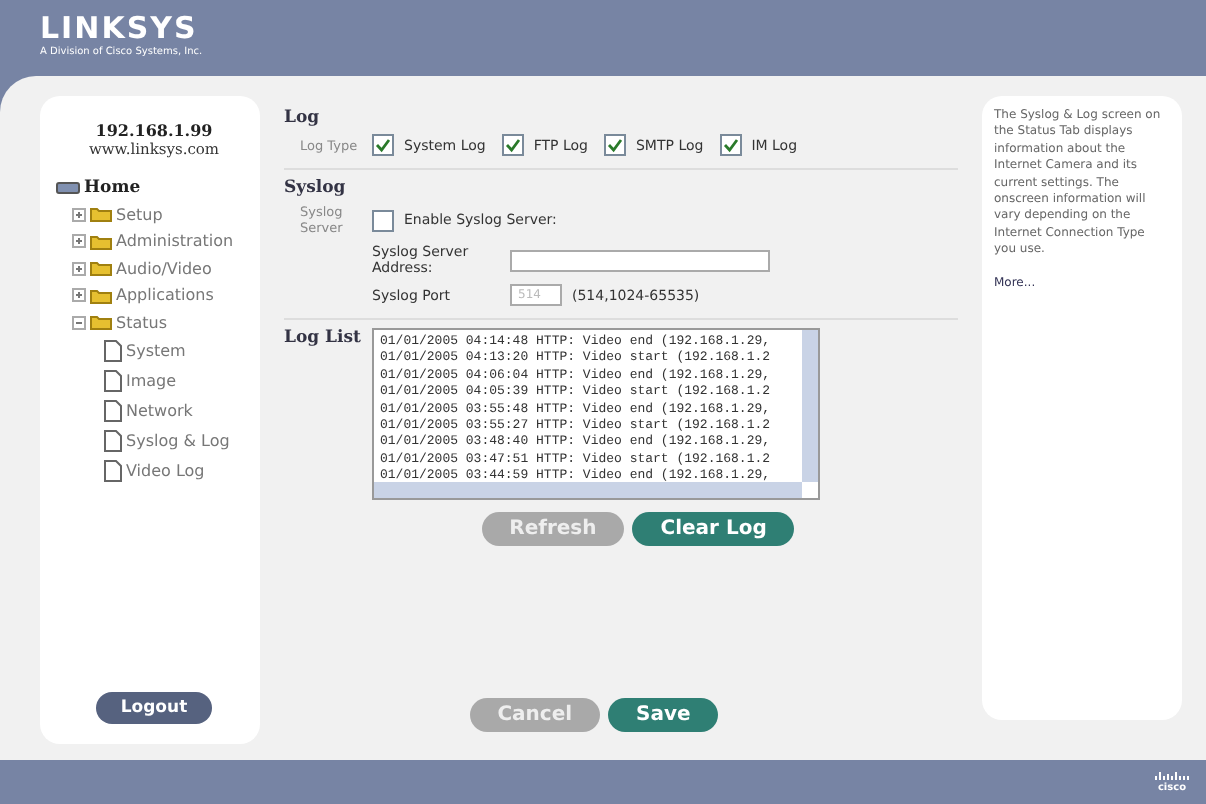  What do you see at coordinates (120, 29) in the screenshot?
I see `logo: LINKSYS` at bounding box center [120, 29].